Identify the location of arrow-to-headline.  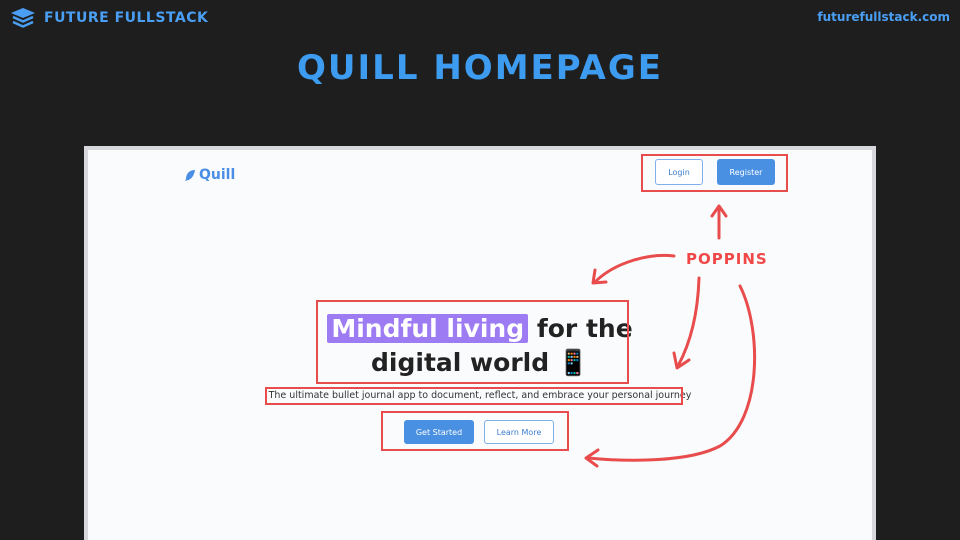
(634, 268).